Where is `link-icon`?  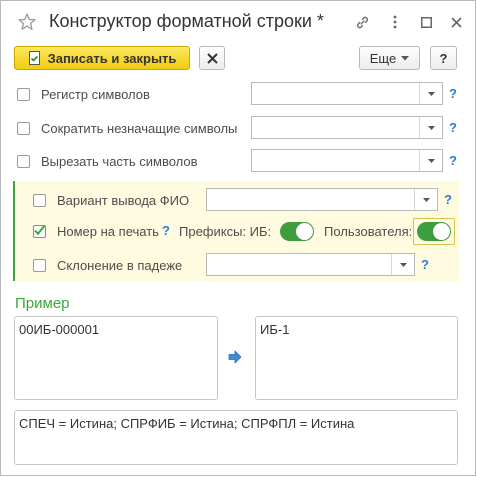
link-icon is located at coordinates (362, 22).